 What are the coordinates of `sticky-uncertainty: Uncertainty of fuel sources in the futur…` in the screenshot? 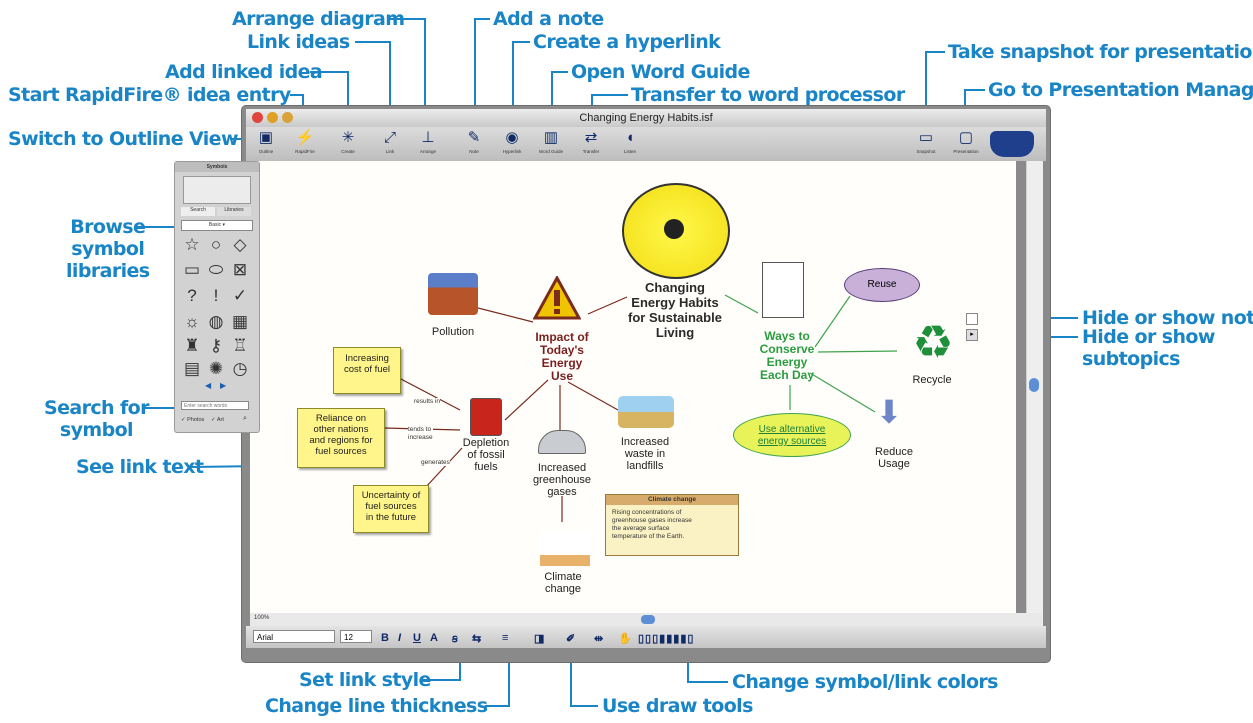 It's located at (391, 509).